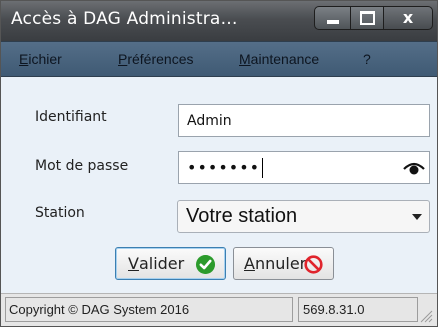 This screenshot has width=438, height=327. I want to click on identifiant-label: Identifiant, so click(71, 117).